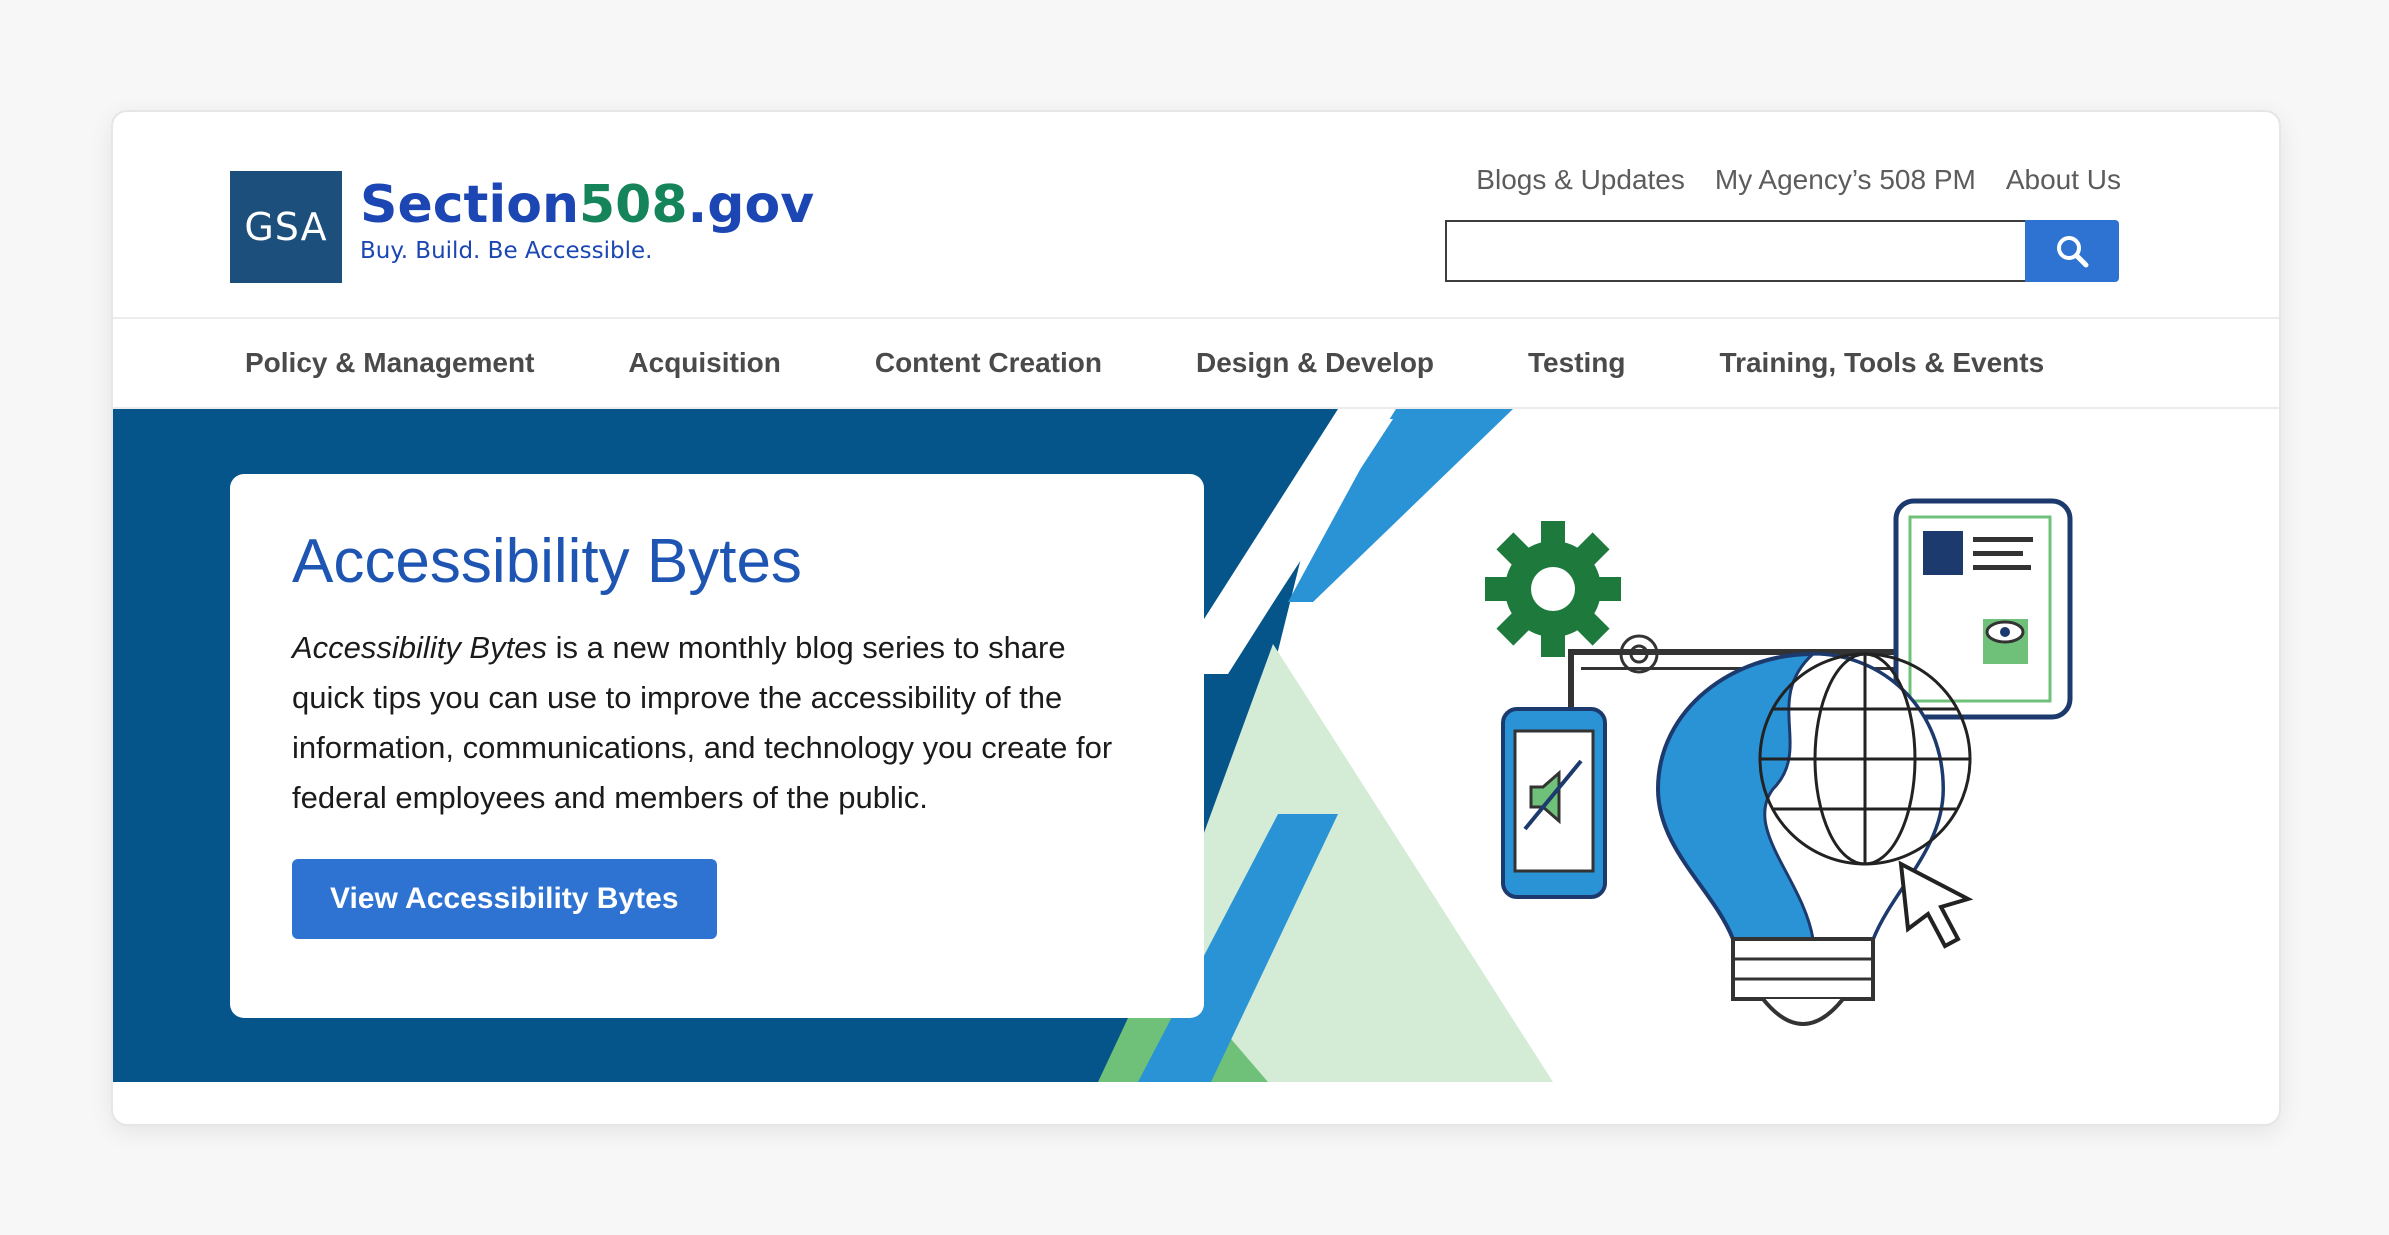 This screenshot has width=2389, height=1235. Describe the element at coordinates (1553, 589) in the screenshot. I see `gear-icon` at that location.